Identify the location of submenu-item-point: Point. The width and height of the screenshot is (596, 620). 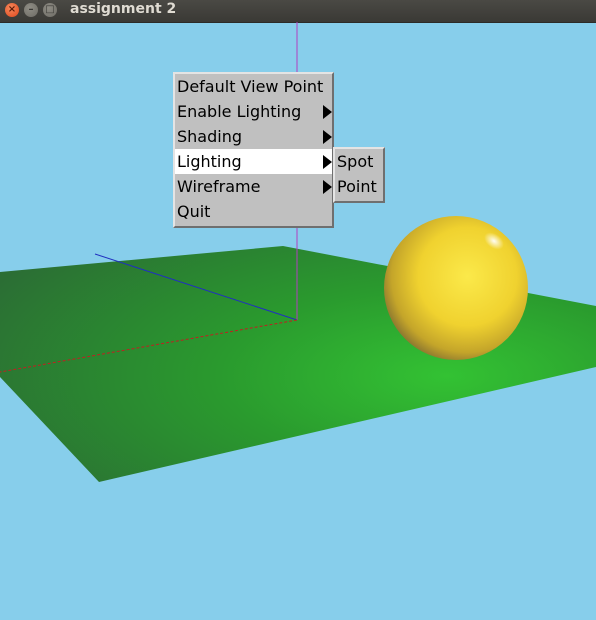
(359, 186).